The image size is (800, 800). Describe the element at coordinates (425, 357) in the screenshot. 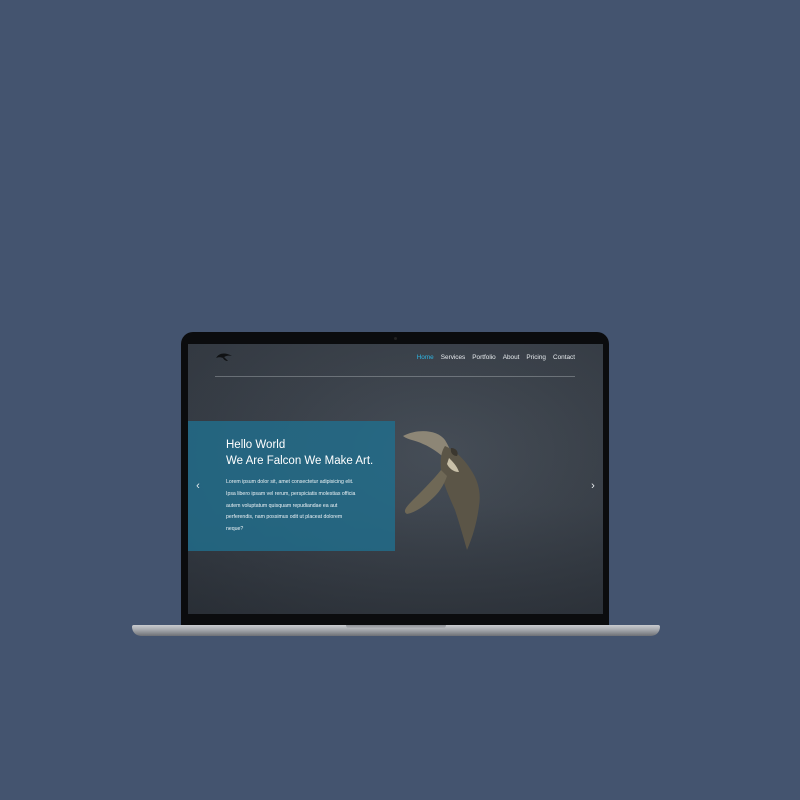

I see `nav-home: Home` at that location.